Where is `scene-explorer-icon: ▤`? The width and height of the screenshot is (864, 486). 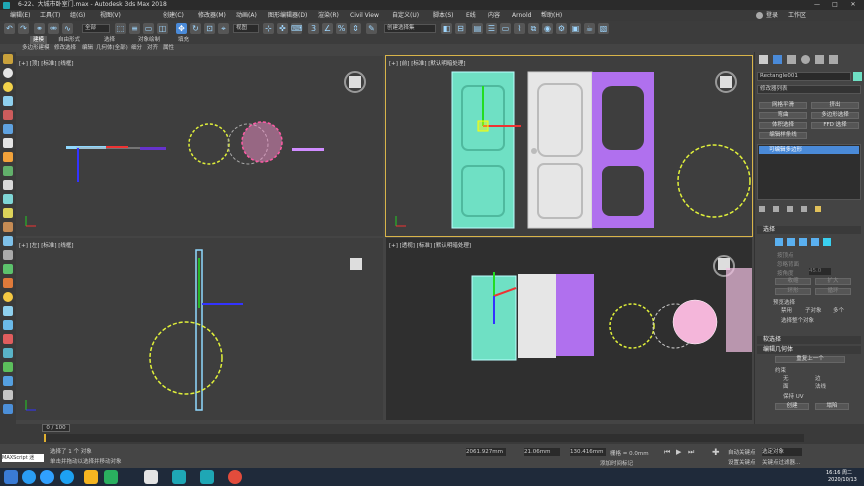
scene-explorer-icon: ▤ is located at coordinates (477, 28).